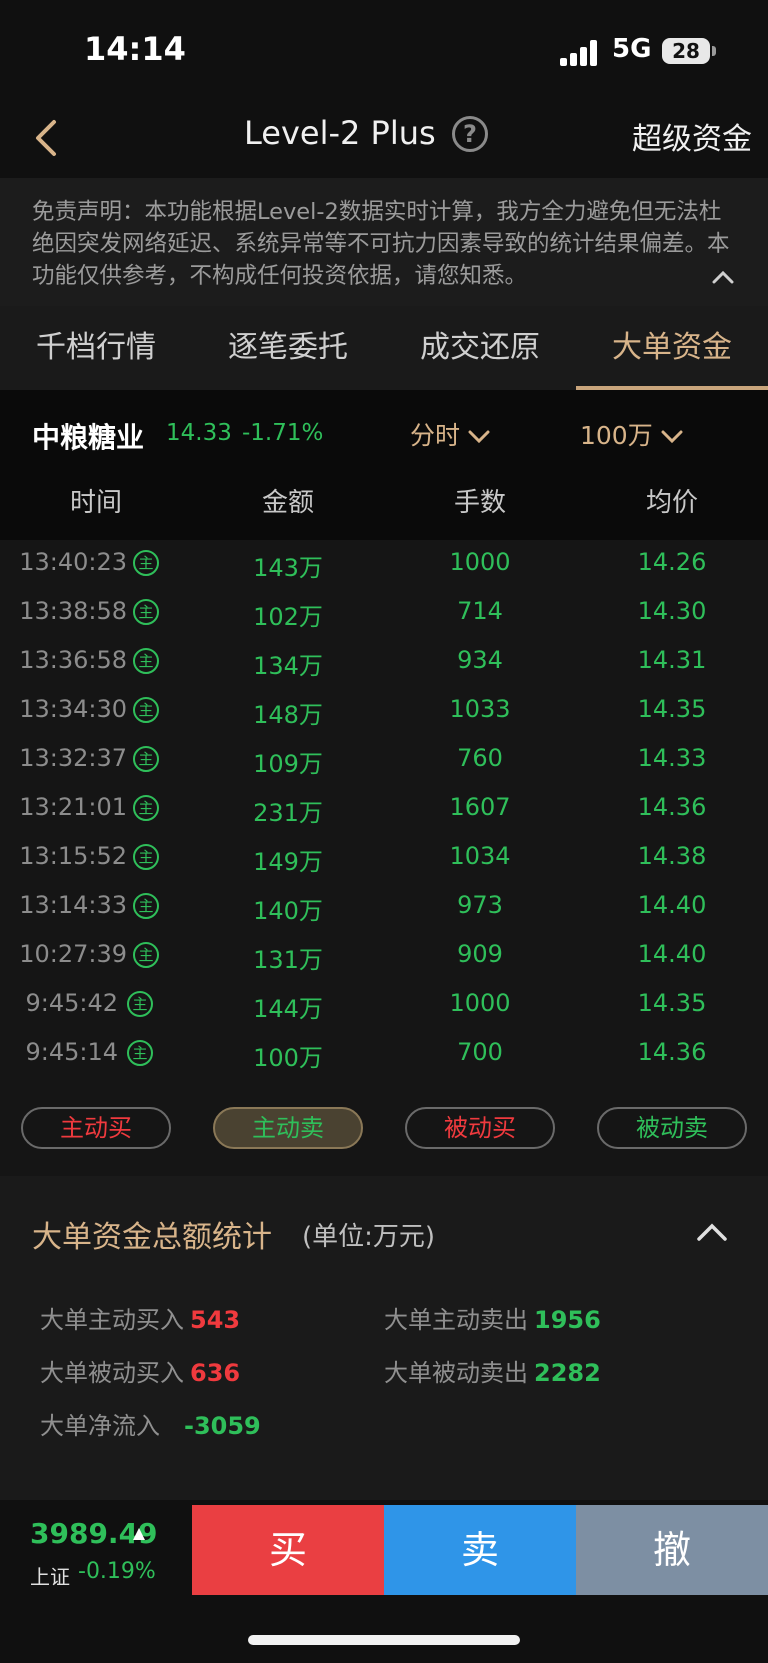  Describe the element at coordinates (480, 1128) in the screenshot. I see `passive-buy-button: 被动买` at that location.